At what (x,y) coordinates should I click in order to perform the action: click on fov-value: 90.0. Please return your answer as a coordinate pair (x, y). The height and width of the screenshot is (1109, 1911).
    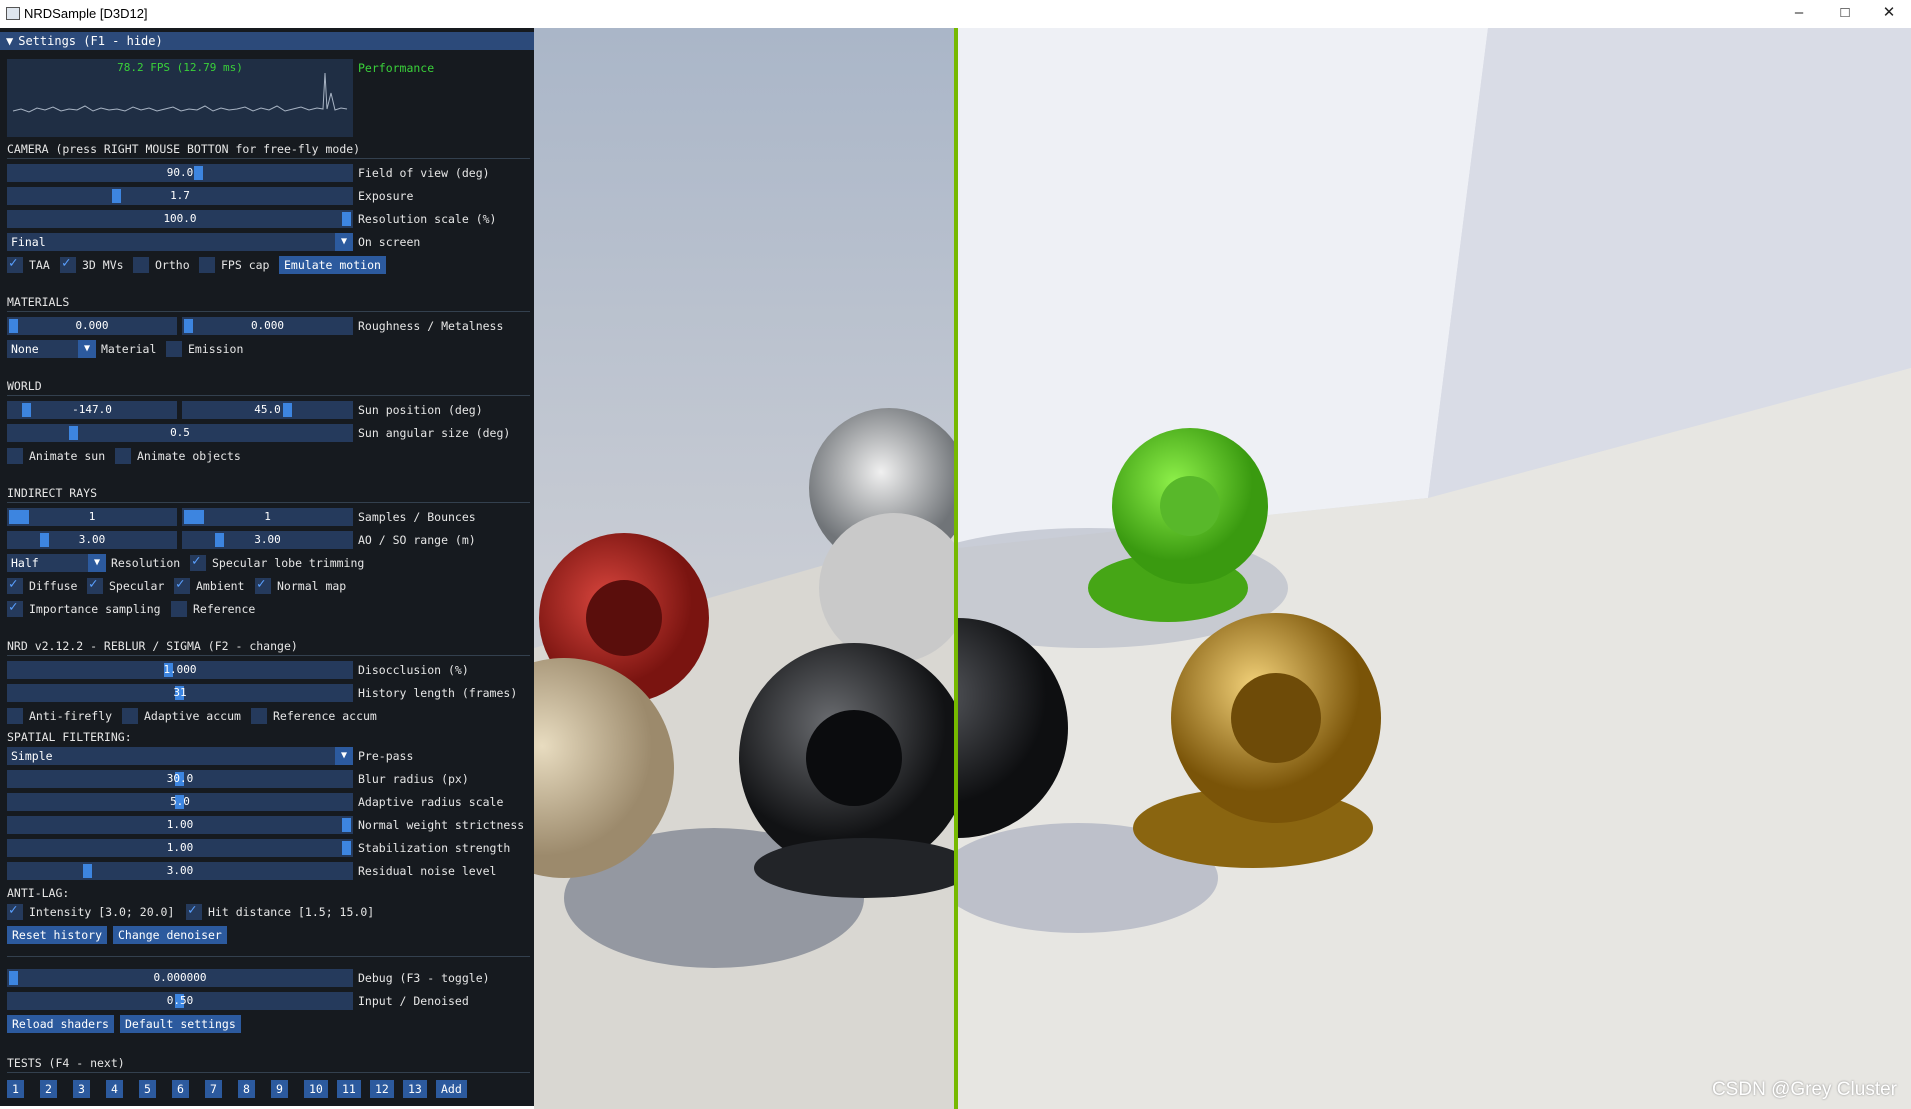
    Looking at the image, I should click on (180, 172).